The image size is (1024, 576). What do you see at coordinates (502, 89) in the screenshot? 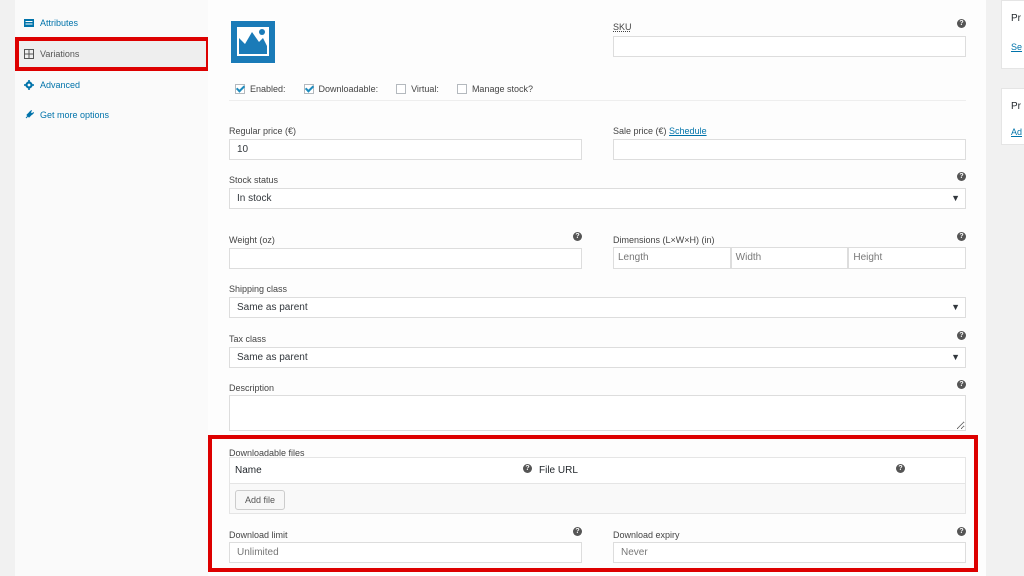
I see `manage-stock-checkbox-label: Manage stock?` at bounding box center [502, 89].